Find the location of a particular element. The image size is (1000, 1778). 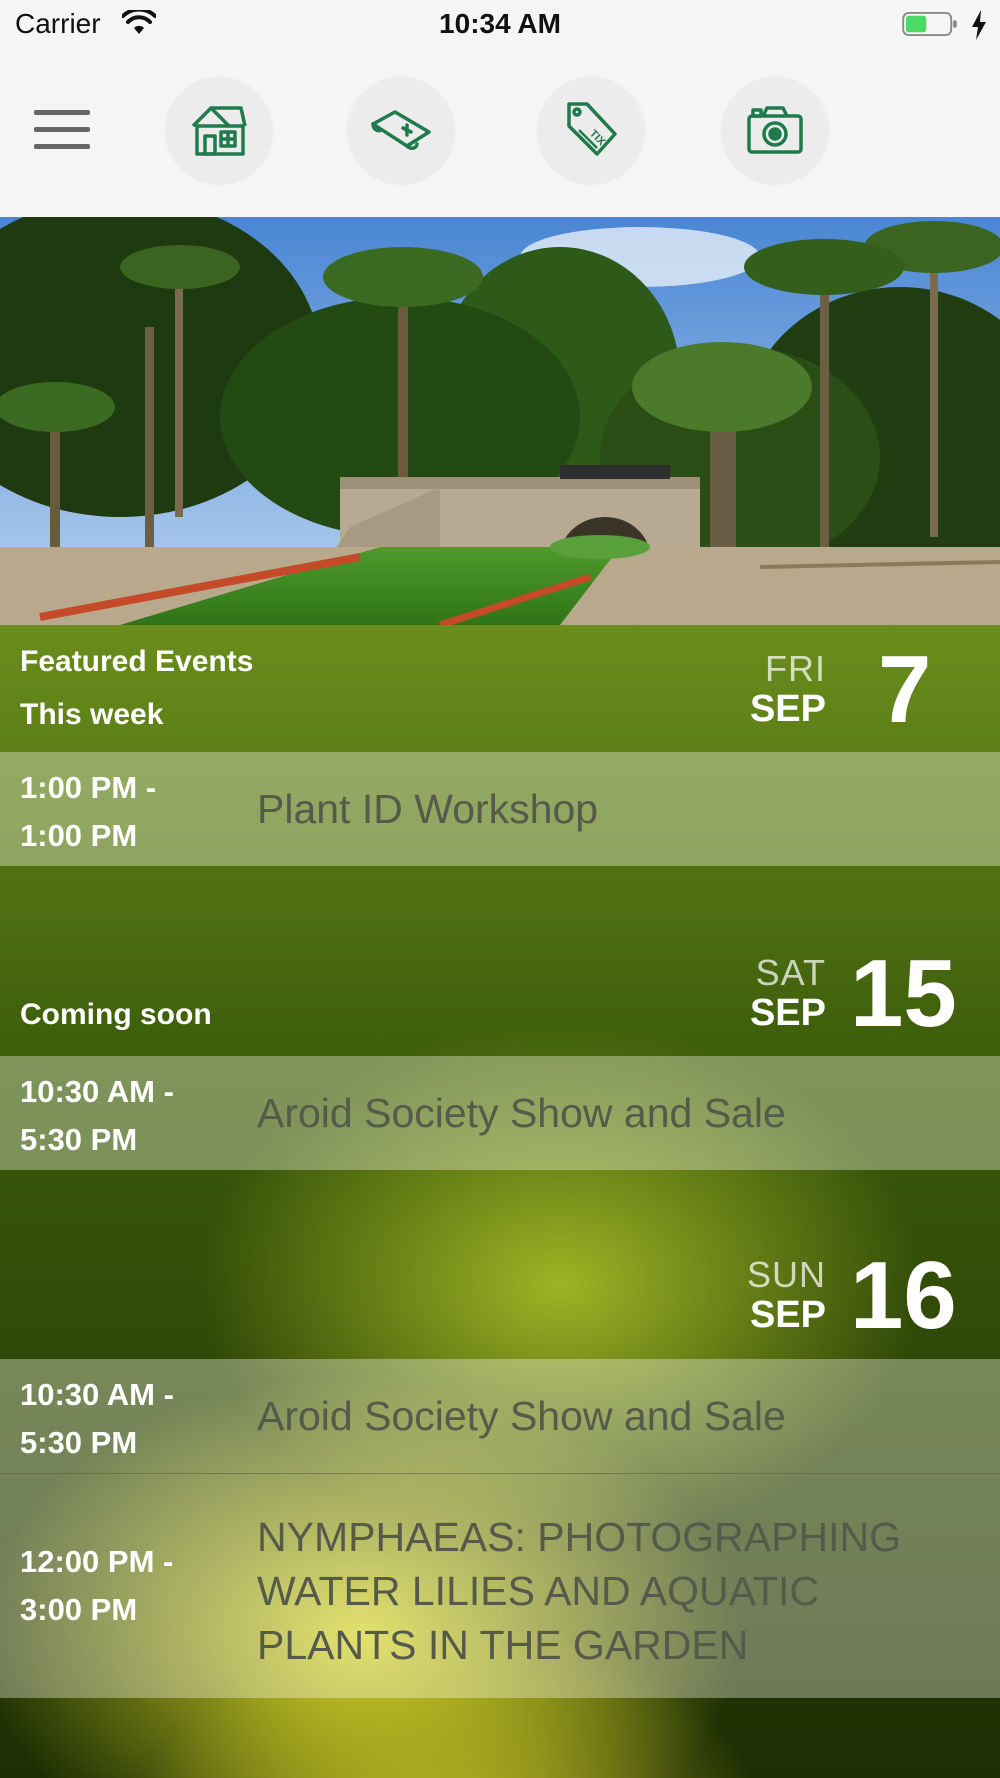

battery-icon is located at coordinates (929, 24).